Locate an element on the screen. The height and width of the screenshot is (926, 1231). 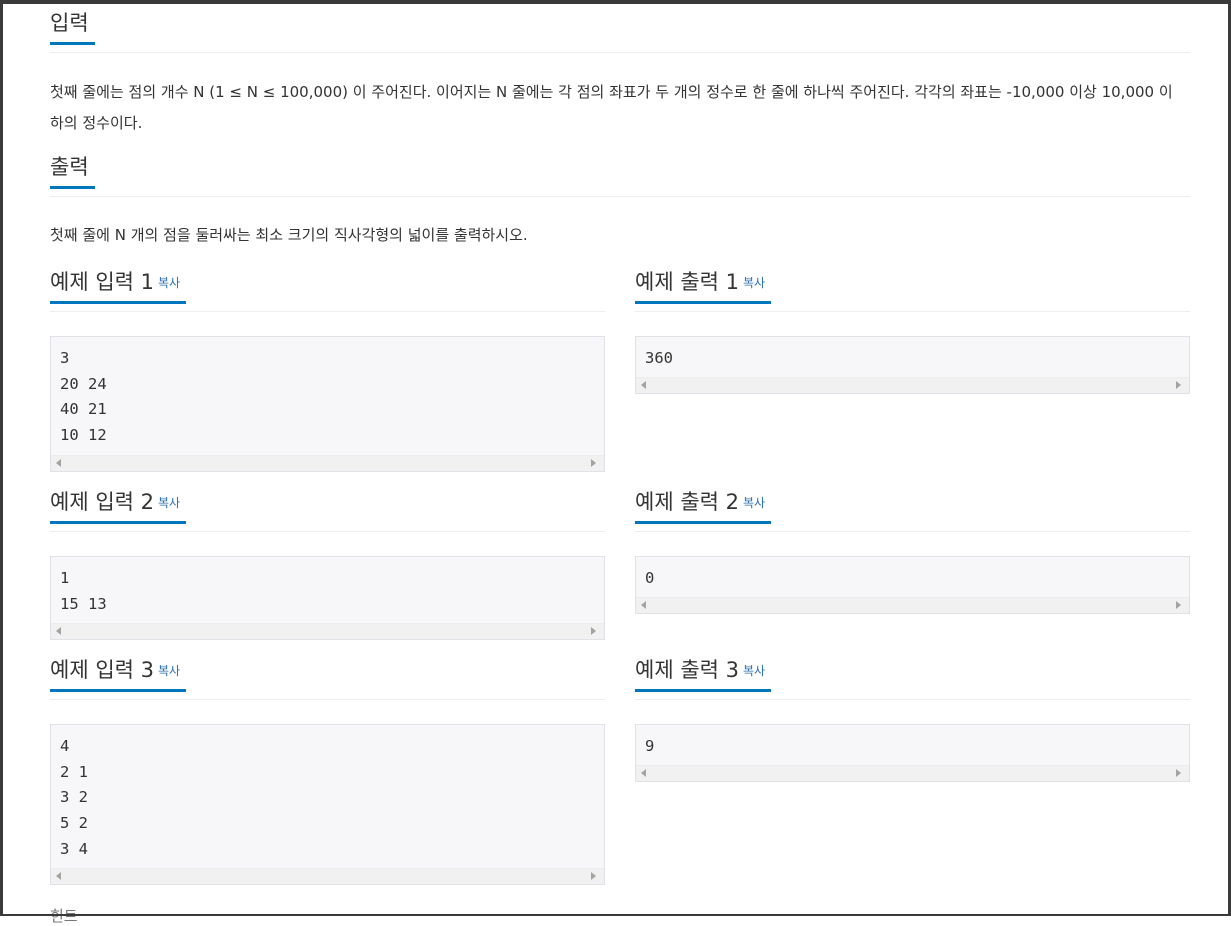
sample-input-3-text: 4 2 1 3 2 5 2 3 4 is located at coordinates (74, 797).